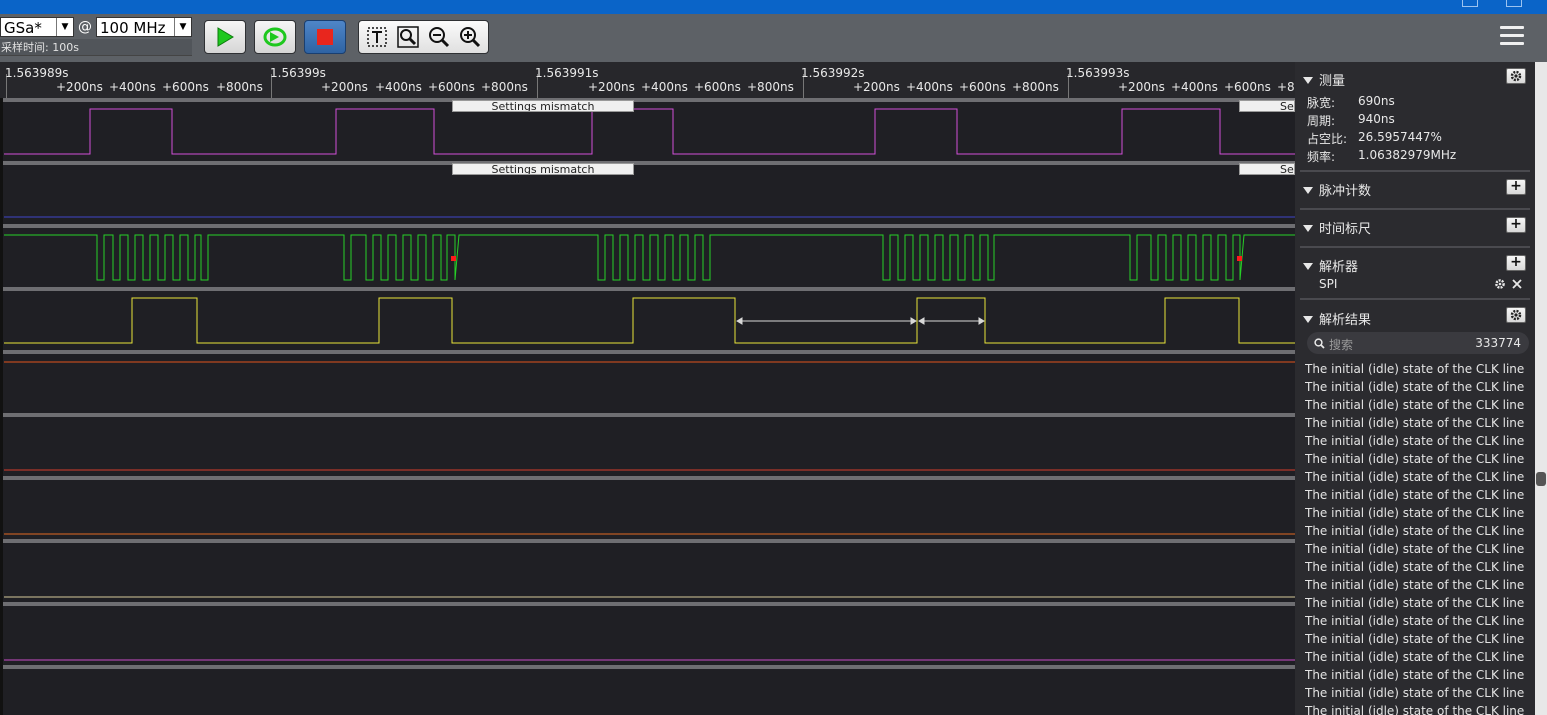  Describe the element at coordinates (1321, 121) in the screenshot. I see `period-label: 周期:` at that location.